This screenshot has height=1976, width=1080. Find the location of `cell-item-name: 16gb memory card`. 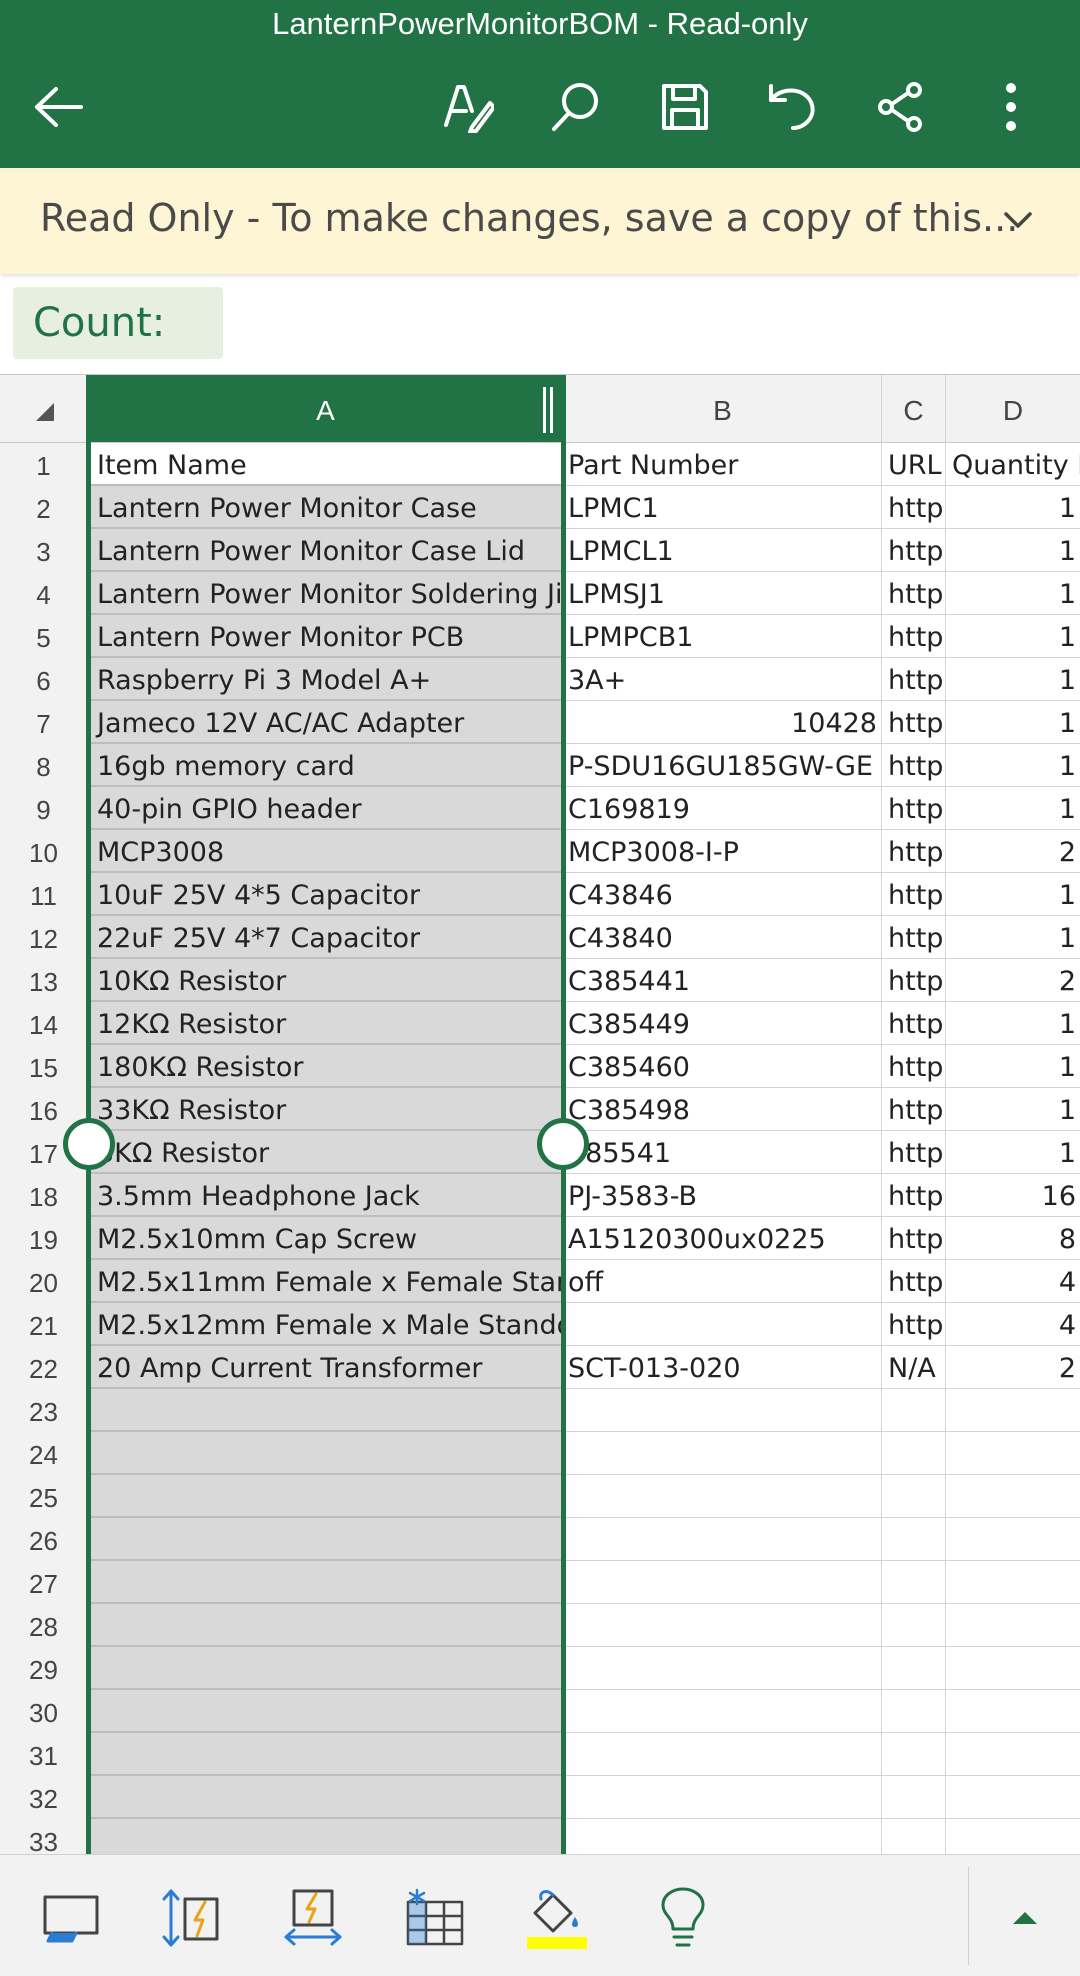

cell-item-name: 16gb memory card is located at coordinates (327, 765).